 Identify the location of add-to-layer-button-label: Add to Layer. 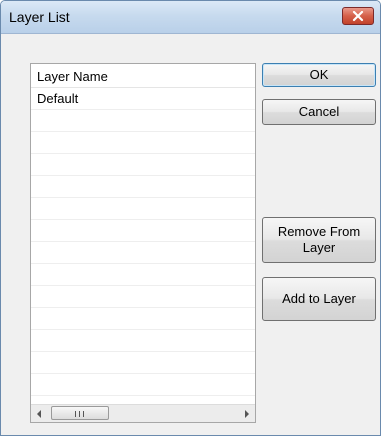
(319, 298).